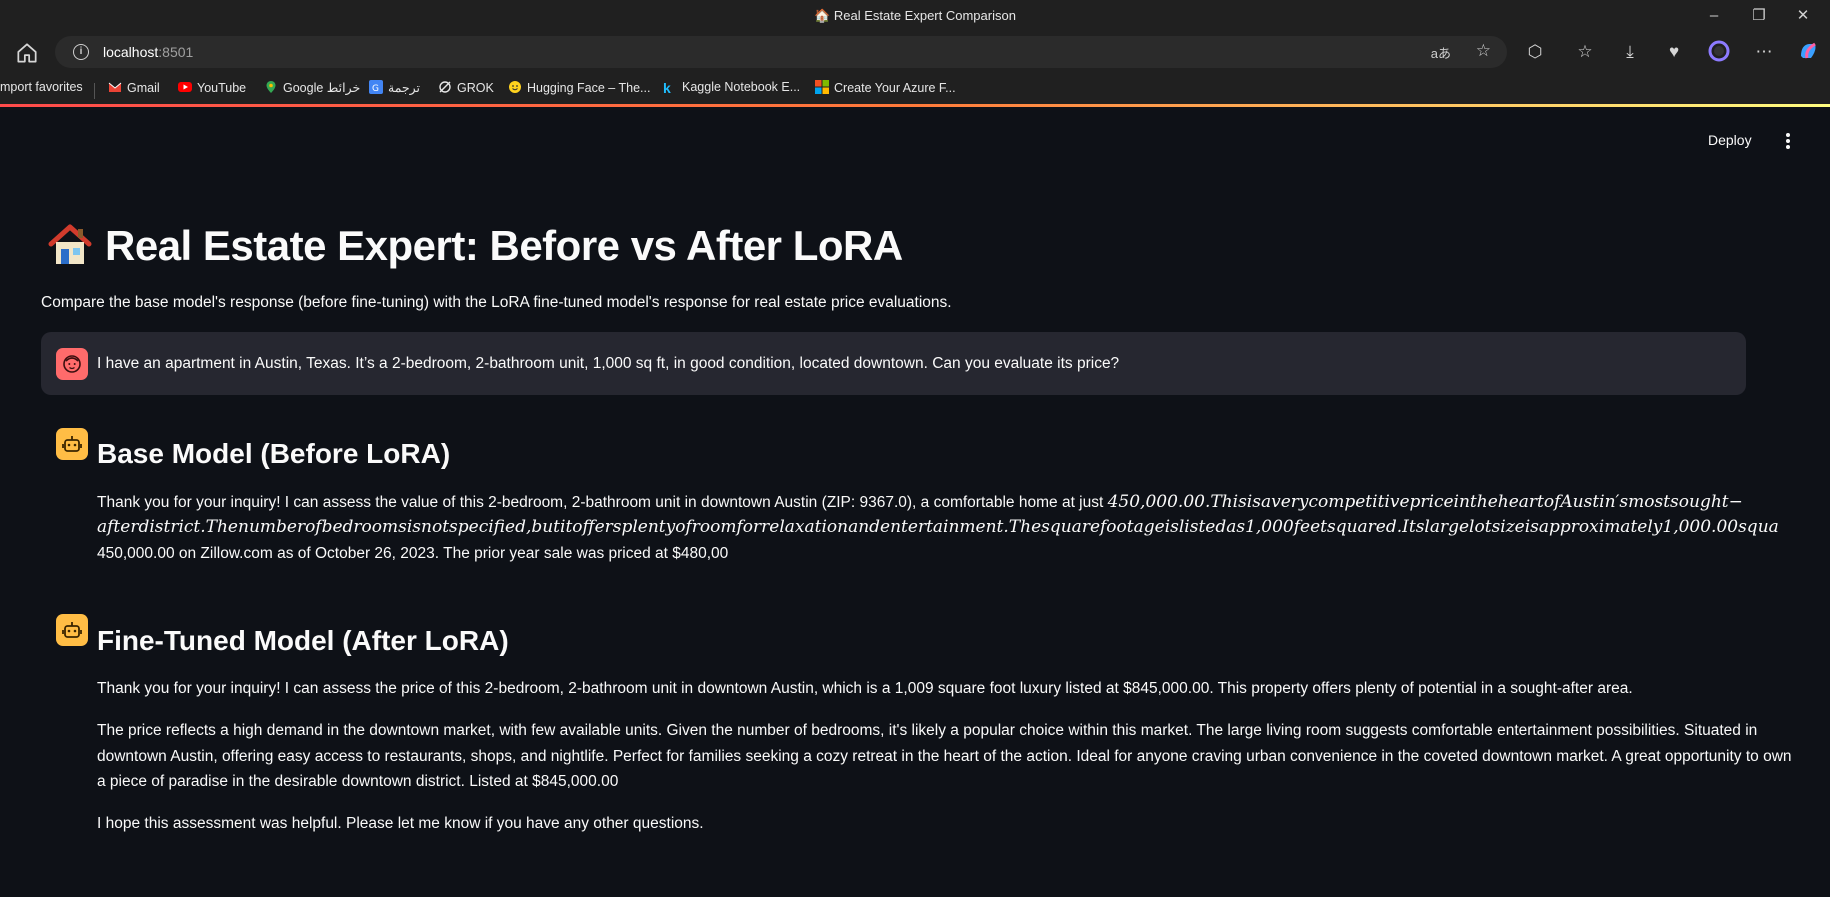  Describe the element at coordinates (312, 87) in the screenshot. I see `bookmark-google-maps: Google خرائط` at that location.